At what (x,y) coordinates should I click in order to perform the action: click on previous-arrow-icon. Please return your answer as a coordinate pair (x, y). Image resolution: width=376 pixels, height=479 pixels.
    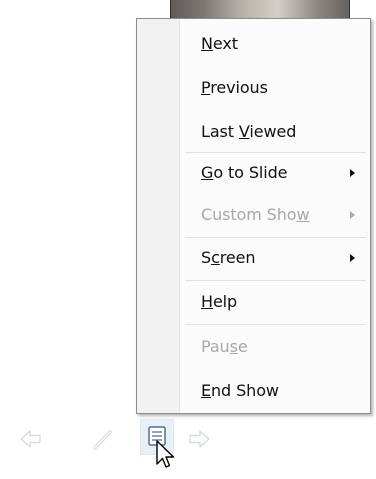
    Looking at the image, I should click on (30, 439).